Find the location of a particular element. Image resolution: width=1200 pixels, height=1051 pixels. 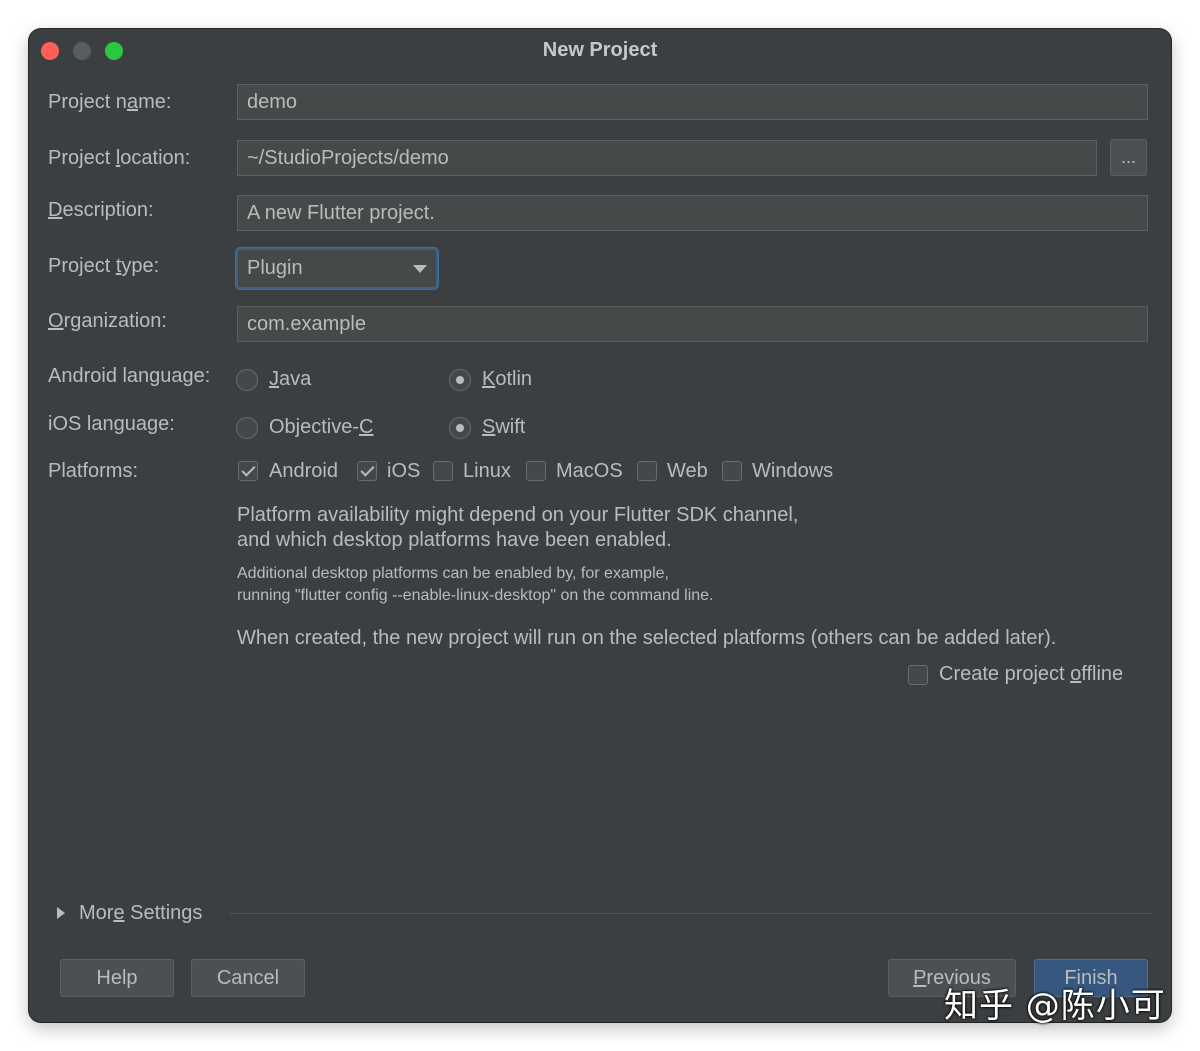

project-type-label: Project type: is located at coordinates (104, 266).